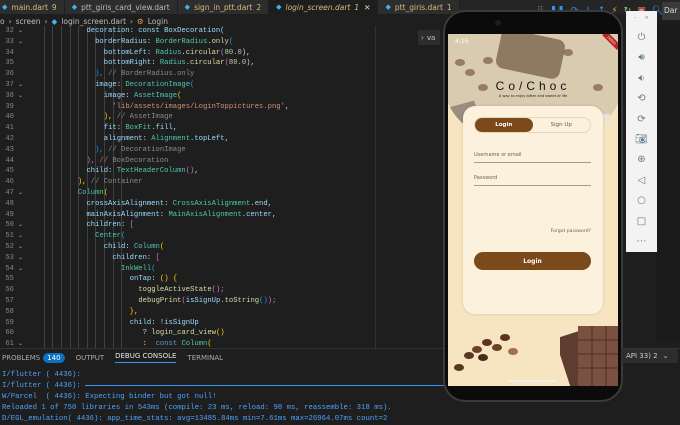  I want to click on code-token: // BorderRadius.only, so click(149, 74).